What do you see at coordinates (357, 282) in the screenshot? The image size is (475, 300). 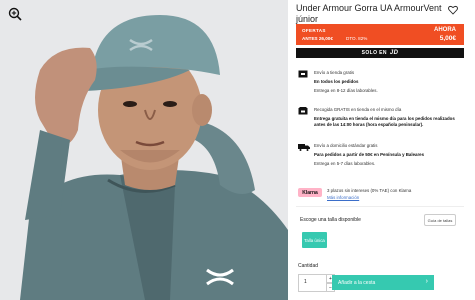 I see `add-to-cart-label: Añadir a la cesta` at bounding box center [357, 282].